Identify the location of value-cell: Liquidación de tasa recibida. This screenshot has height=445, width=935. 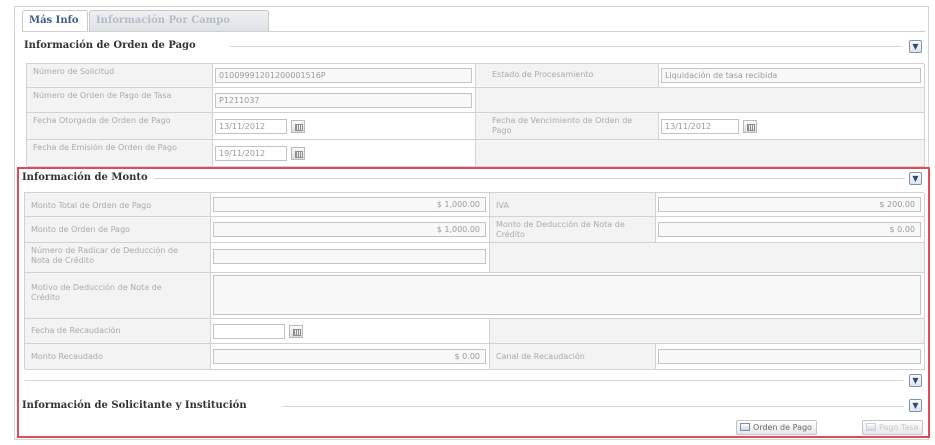
(792, 76).